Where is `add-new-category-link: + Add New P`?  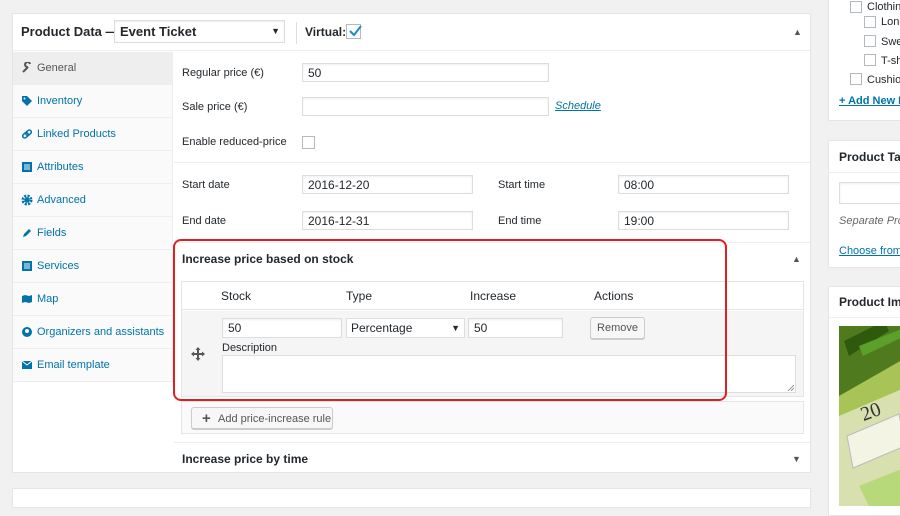 add-new-category-link: + Add New P is located at coordinates (869, 101).